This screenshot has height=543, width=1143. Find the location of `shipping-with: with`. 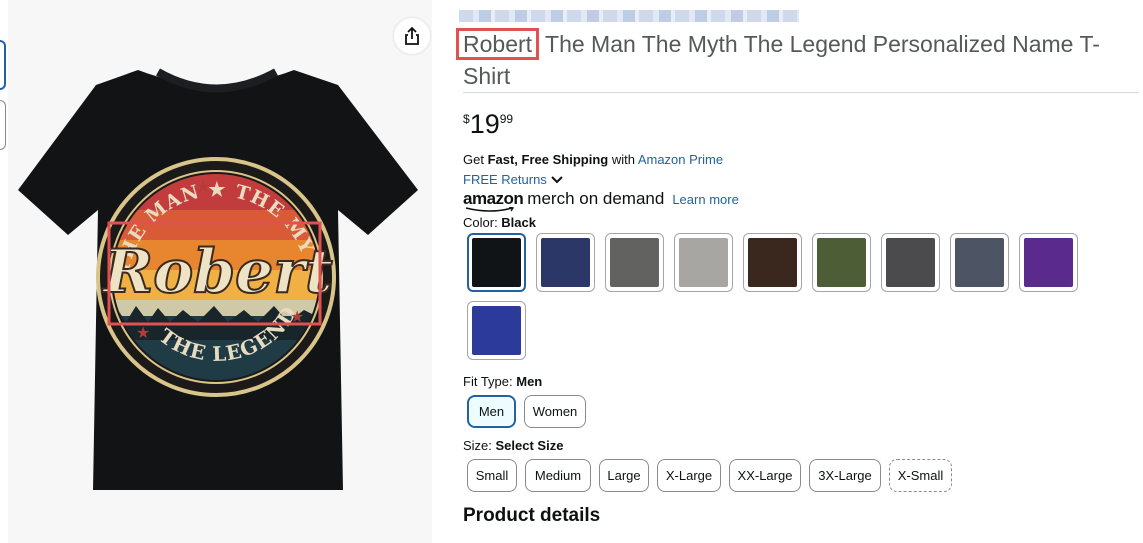

shipping-with: with is located at coordinates (623, 159).